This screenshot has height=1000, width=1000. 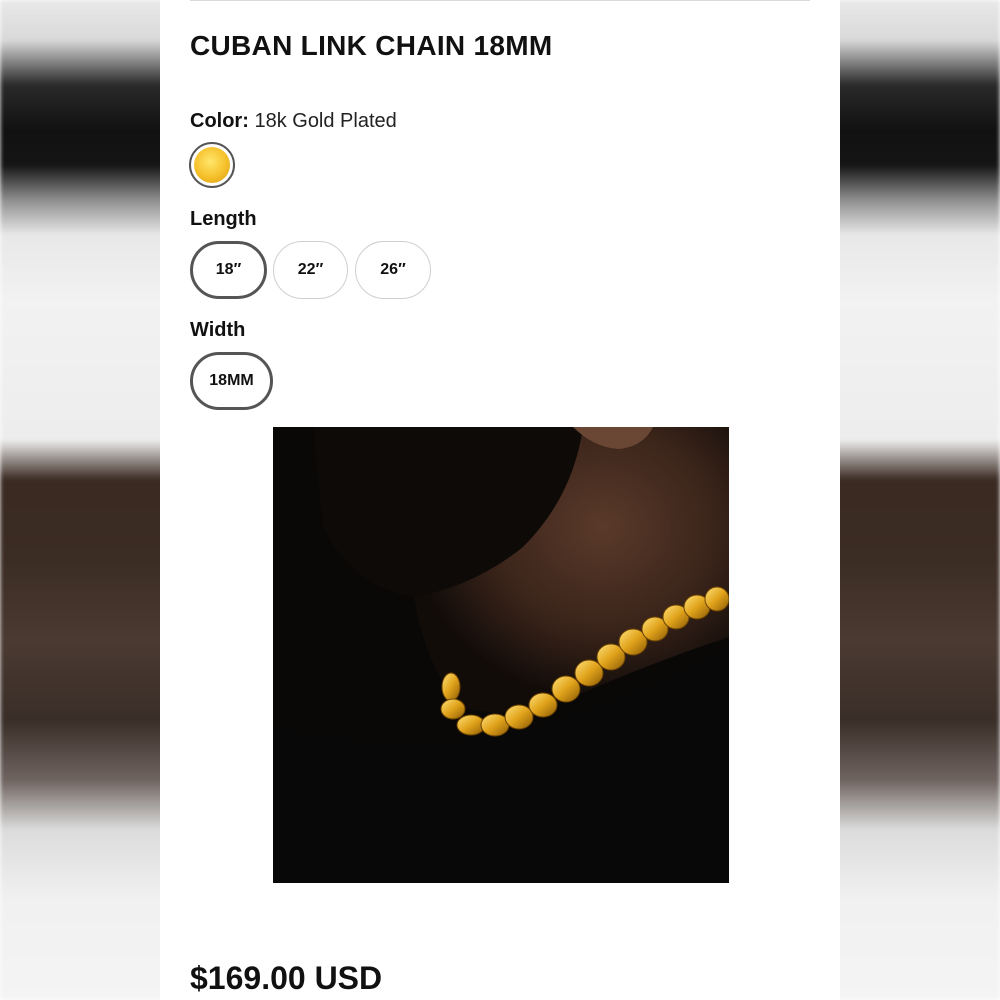 What do you see at coordinates (371, 45) in the screenshot?
I see `product-title: CUBAN LINK CHAIN 18MM` at bounding box center [371, 45].